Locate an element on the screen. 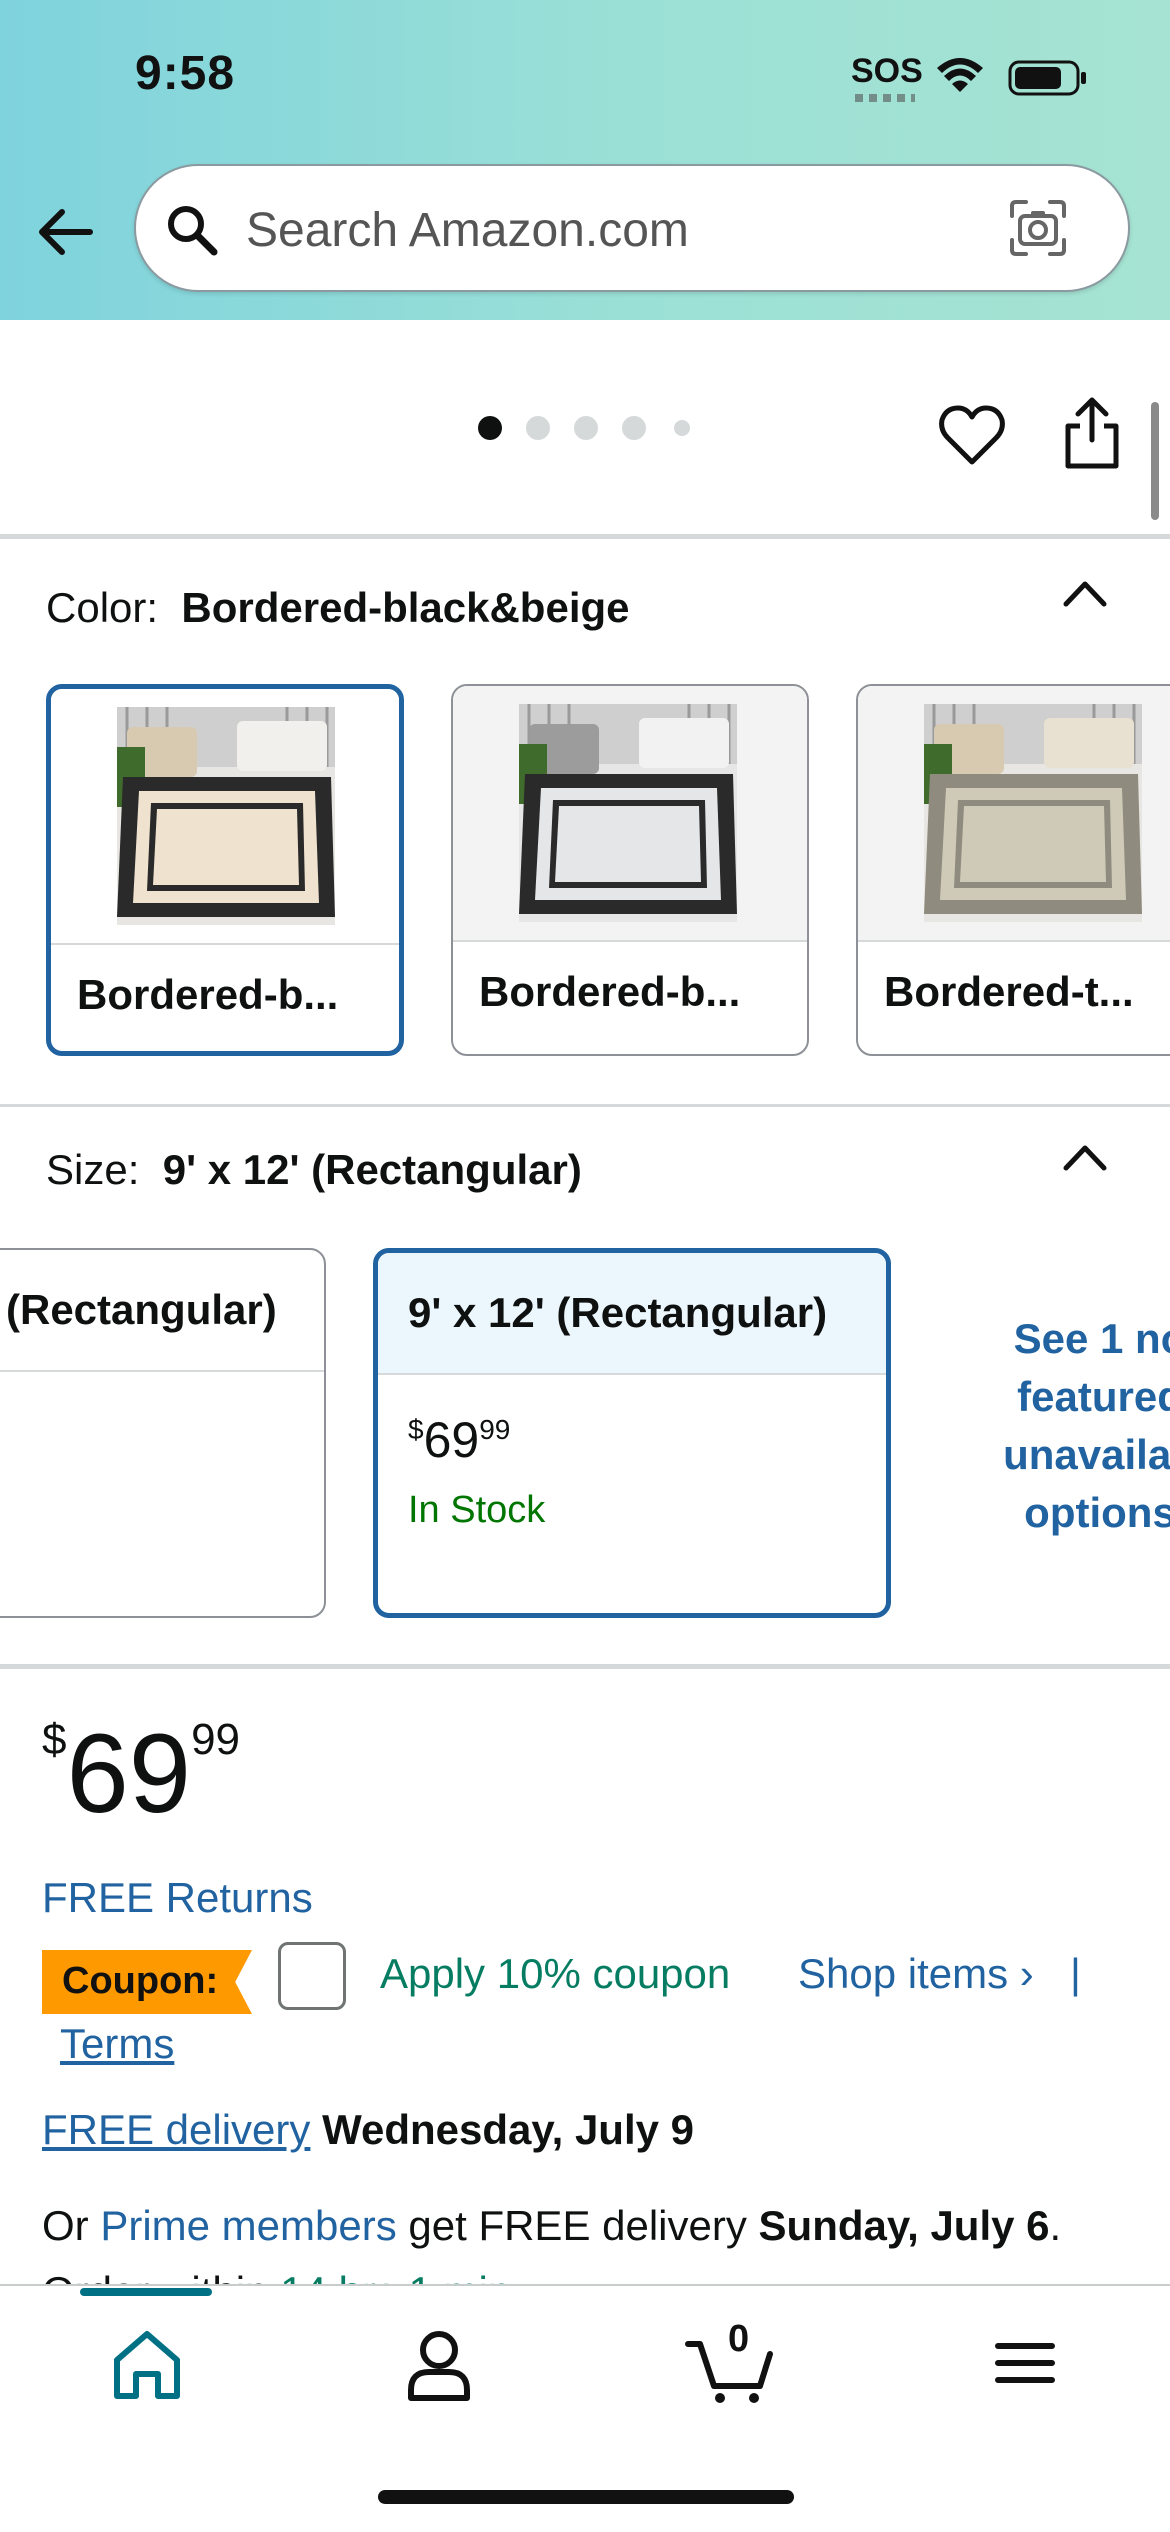 The image size is (1170, 2532). search-bar is located at coordinates (632, 228).